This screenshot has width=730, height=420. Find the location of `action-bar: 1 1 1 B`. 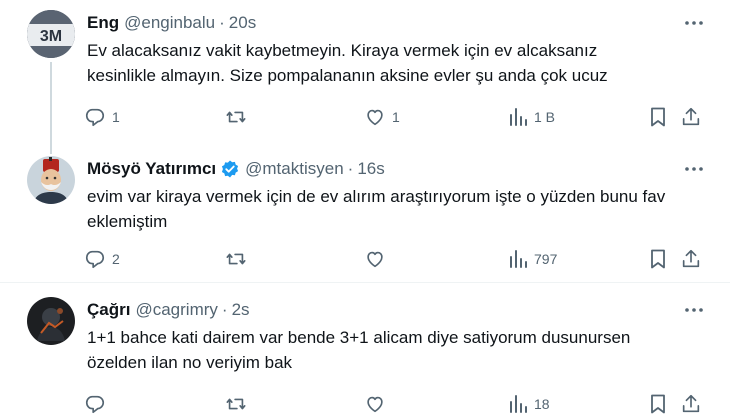

action-bar: 1 1 1 B is located at coordinates (399, 117).